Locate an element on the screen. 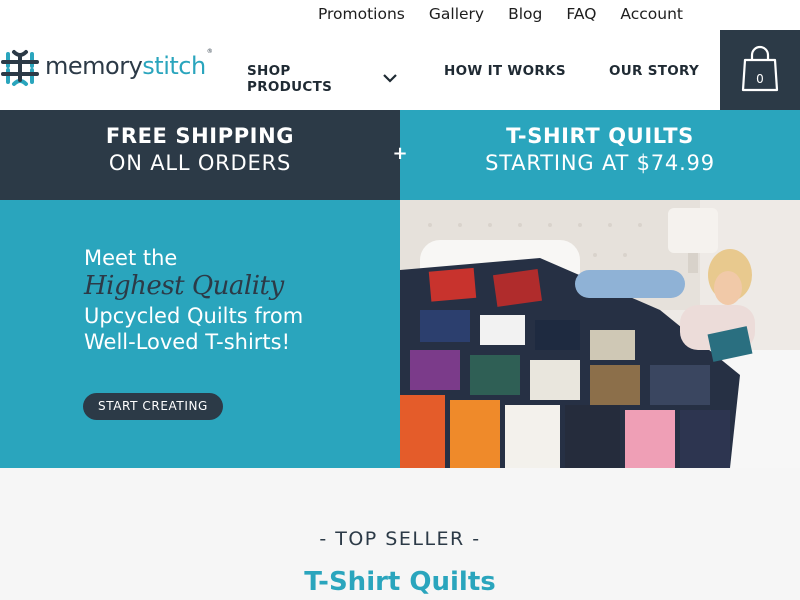 The width and height of the screenshot is (800, 600). hero-line-2: Upcycled Quilts from is located at coordinates (194, 316).